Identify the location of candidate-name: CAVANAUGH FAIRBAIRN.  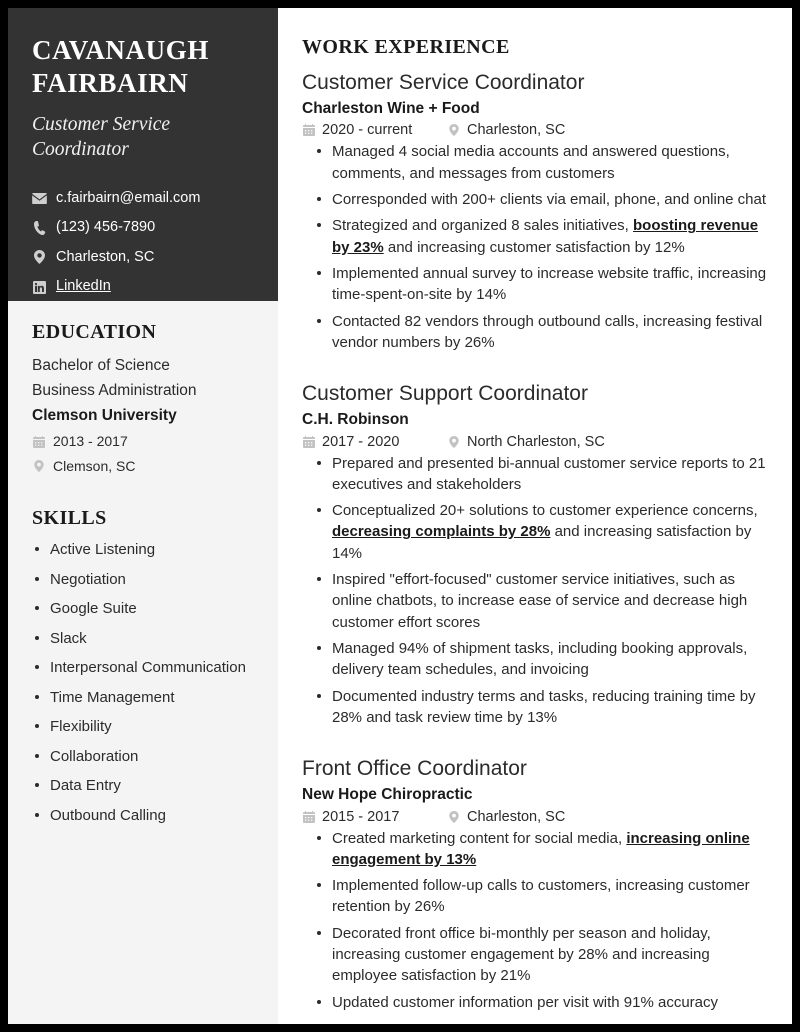
(120, 66).